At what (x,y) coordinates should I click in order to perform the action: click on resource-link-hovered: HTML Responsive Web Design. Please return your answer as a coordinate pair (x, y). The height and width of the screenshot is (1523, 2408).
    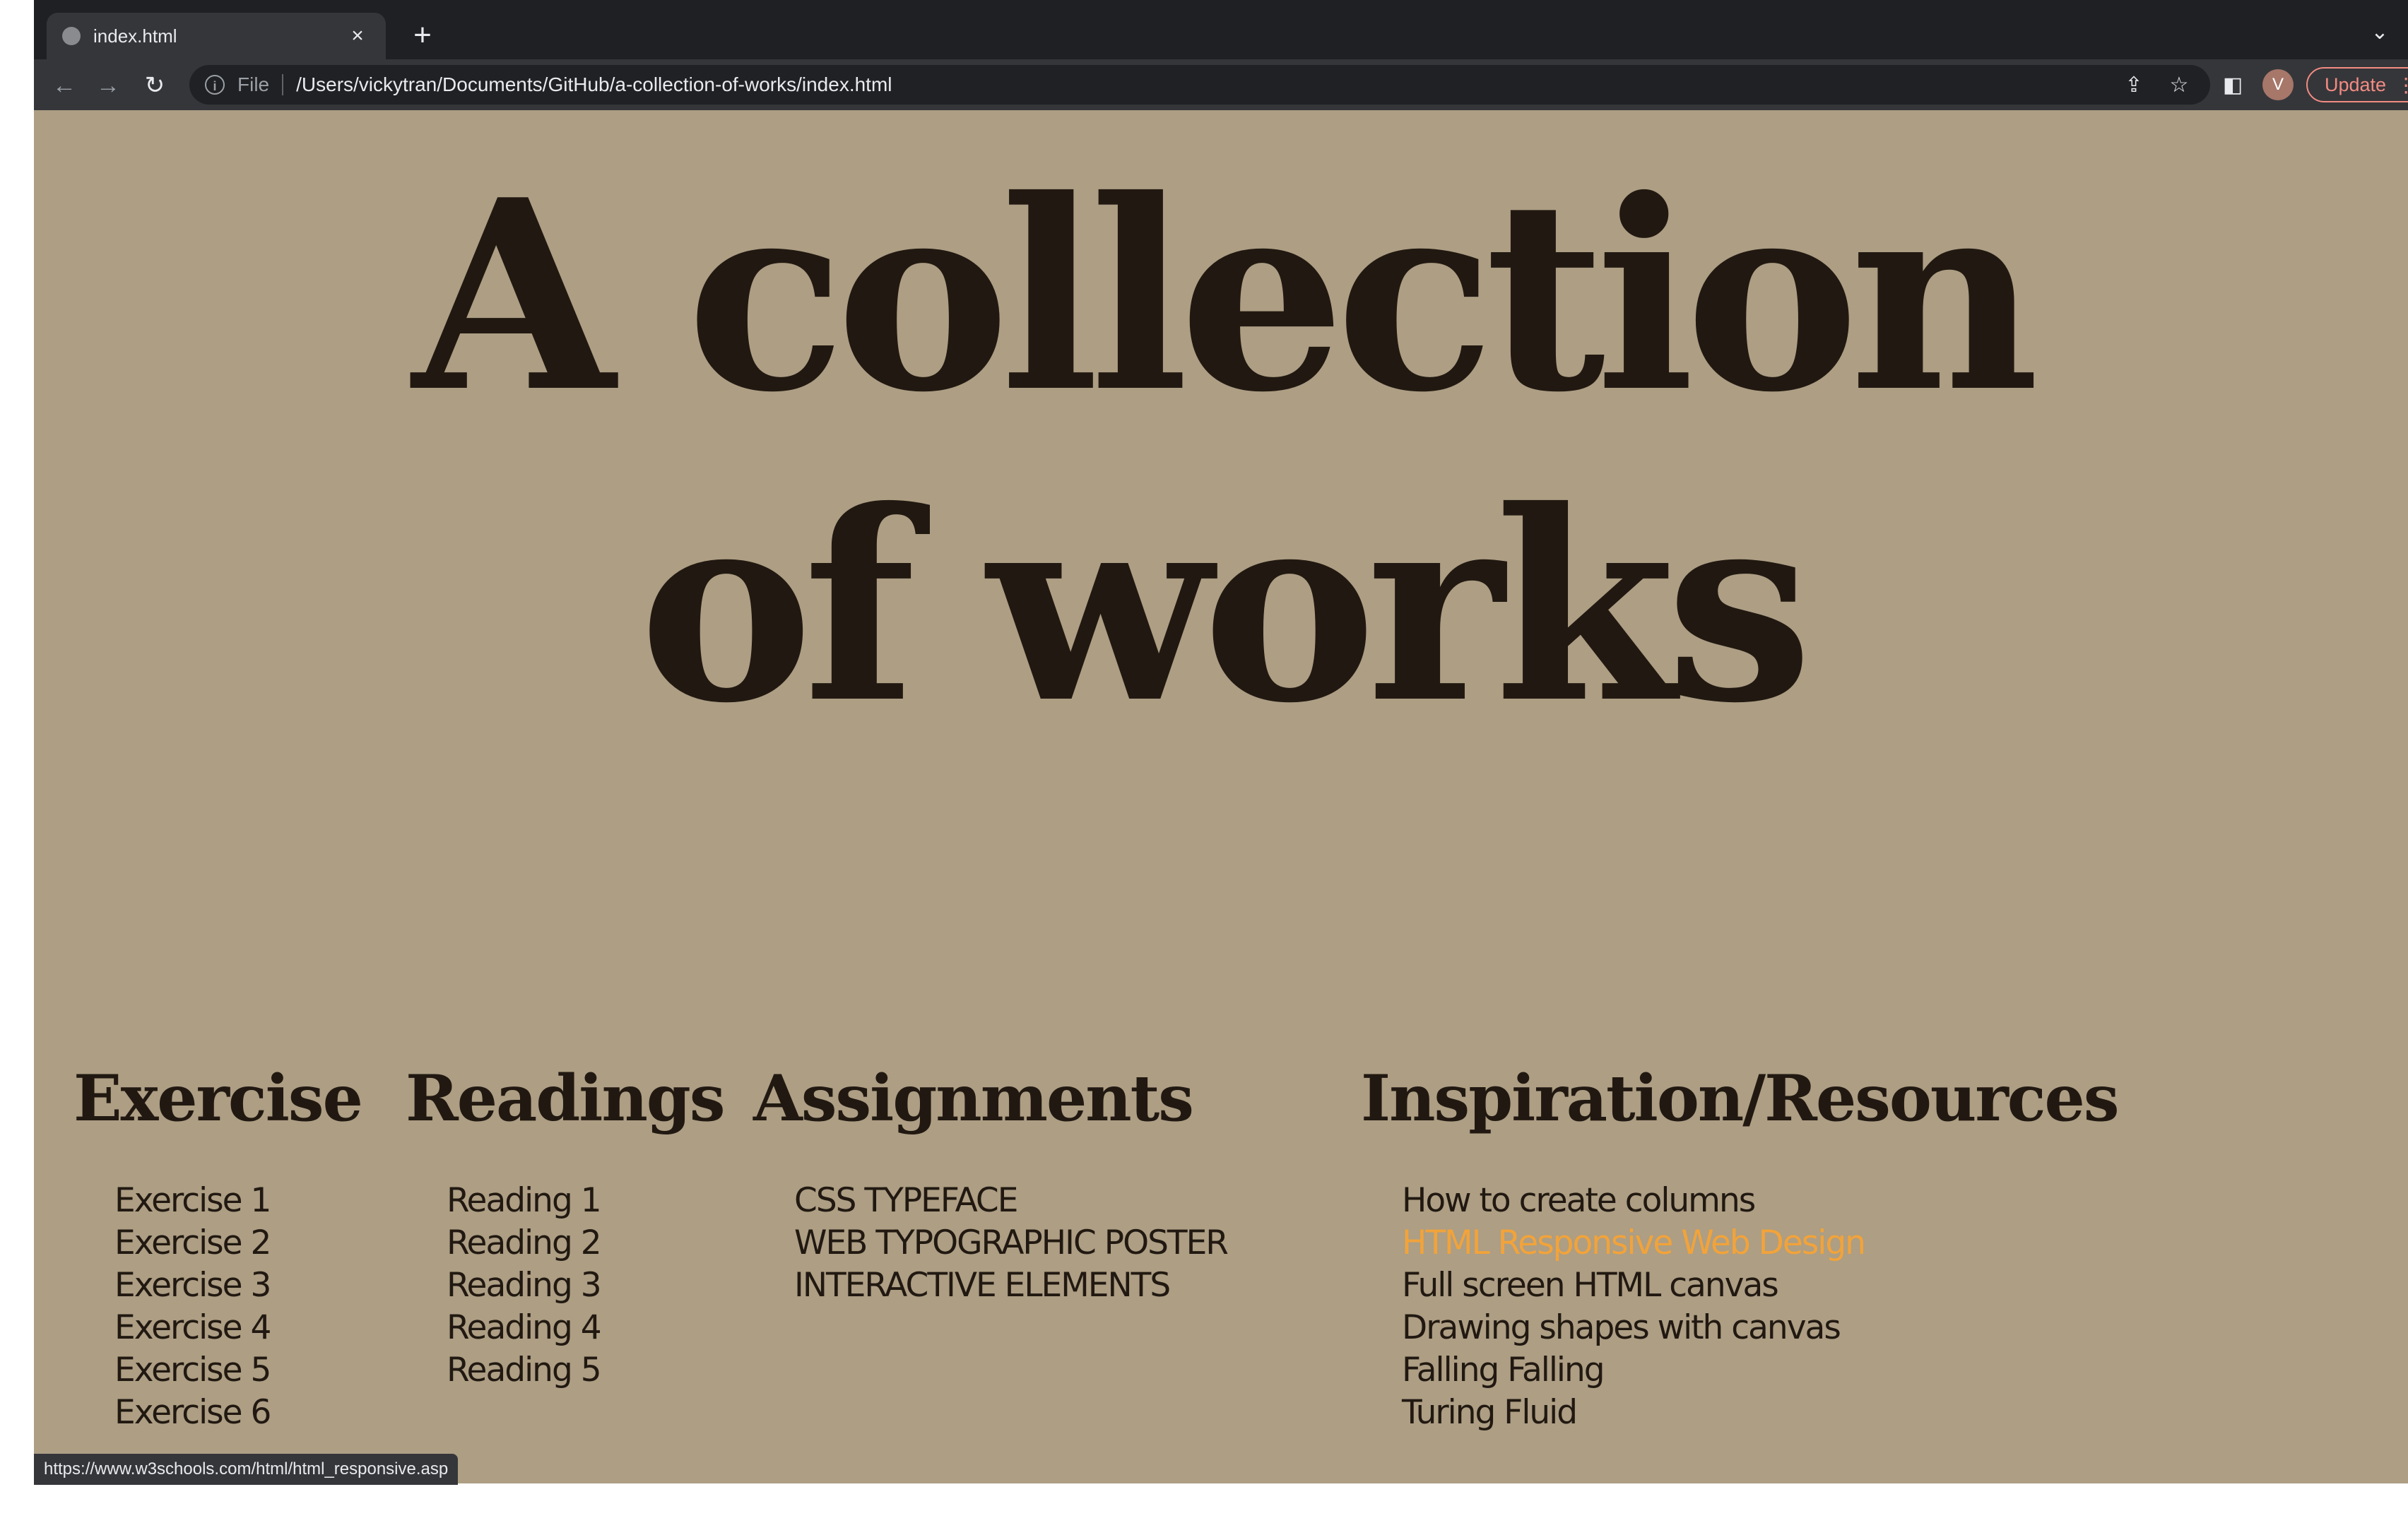
    Looking at the image, I should click on (1634, 1243).